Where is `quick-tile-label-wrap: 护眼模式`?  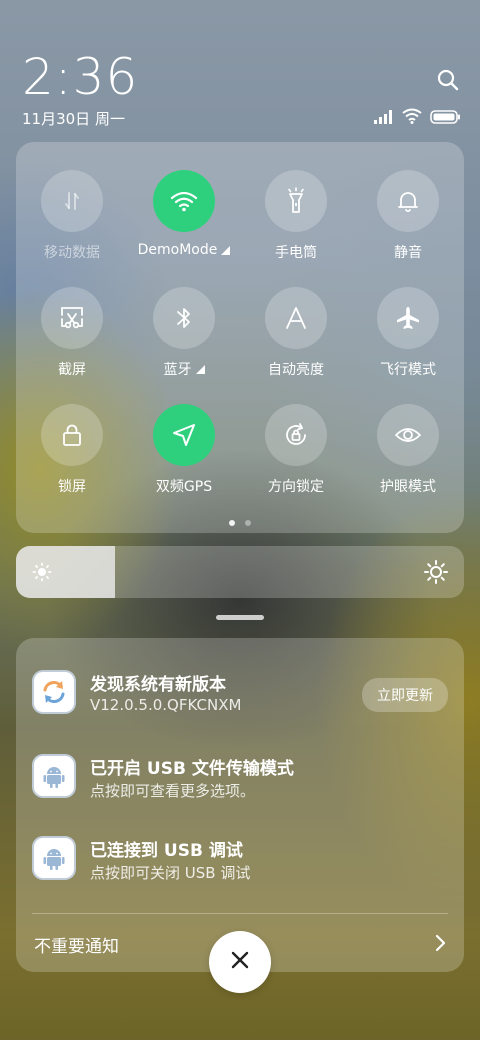
quick-tile-label-wrap: 护眼模式 is located at coordinates (408, 486).